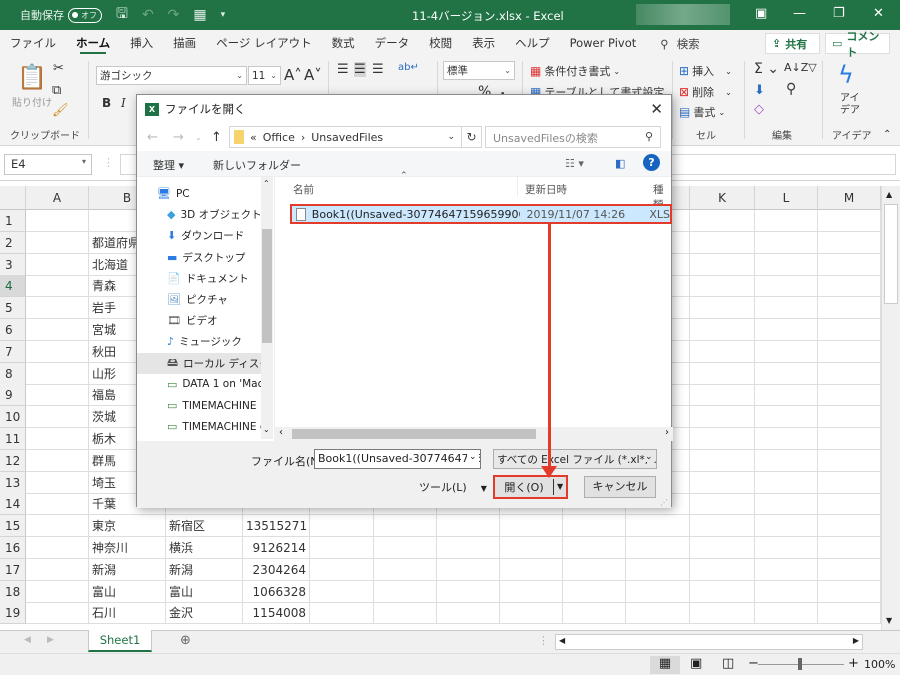 The width and height of the screenshot is (900, 675). Describe the element at coordinates (276, 548) in the screenshot. I see `cell: 9126214` at that location.